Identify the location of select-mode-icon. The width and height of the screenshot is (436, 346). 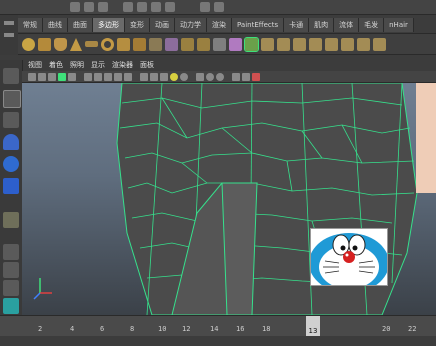
(127, 7).